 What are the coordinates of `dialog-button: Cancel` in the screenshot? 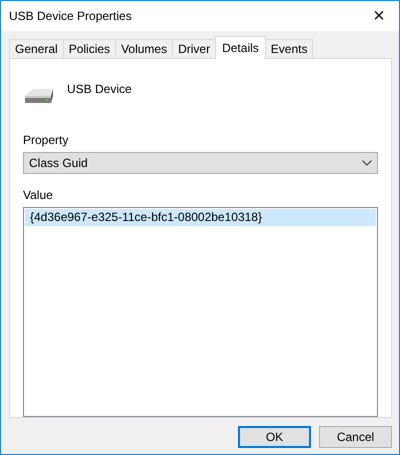 It's located at (355, 437).